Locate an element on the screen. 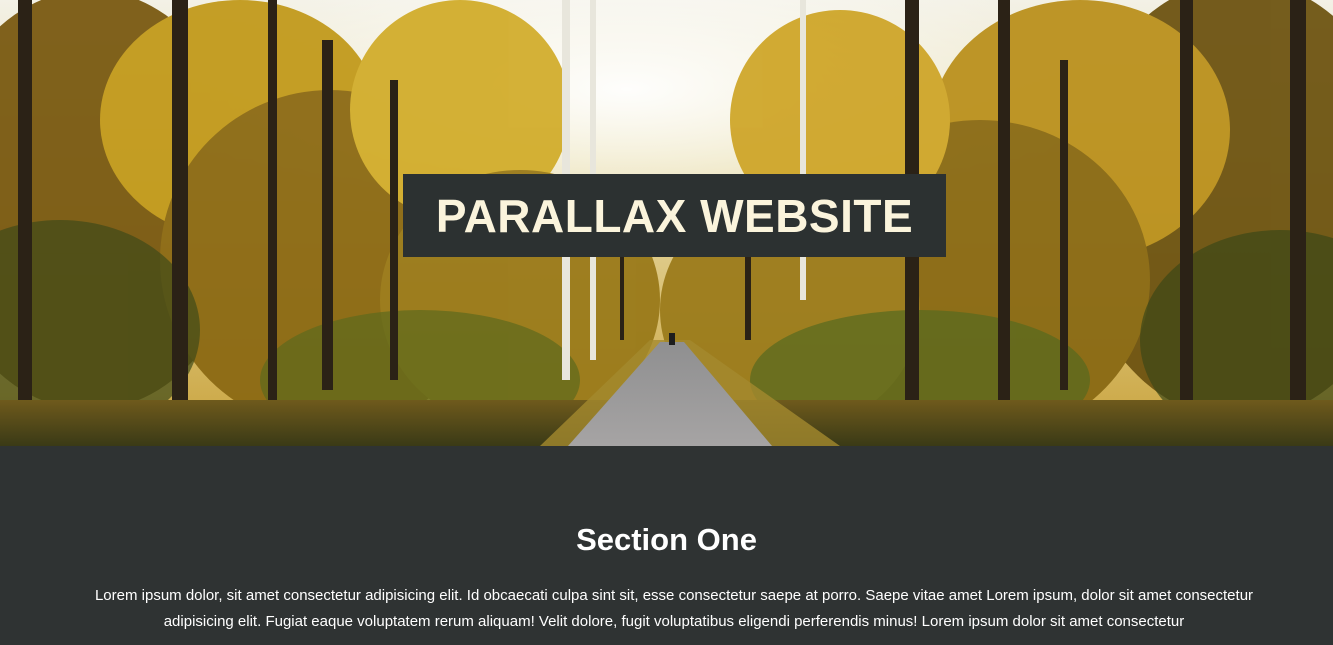 The width and height of the screenshot is (1333, 645). hero-title: PARALLAX WEBSITE is located at coordinates (674, 215).